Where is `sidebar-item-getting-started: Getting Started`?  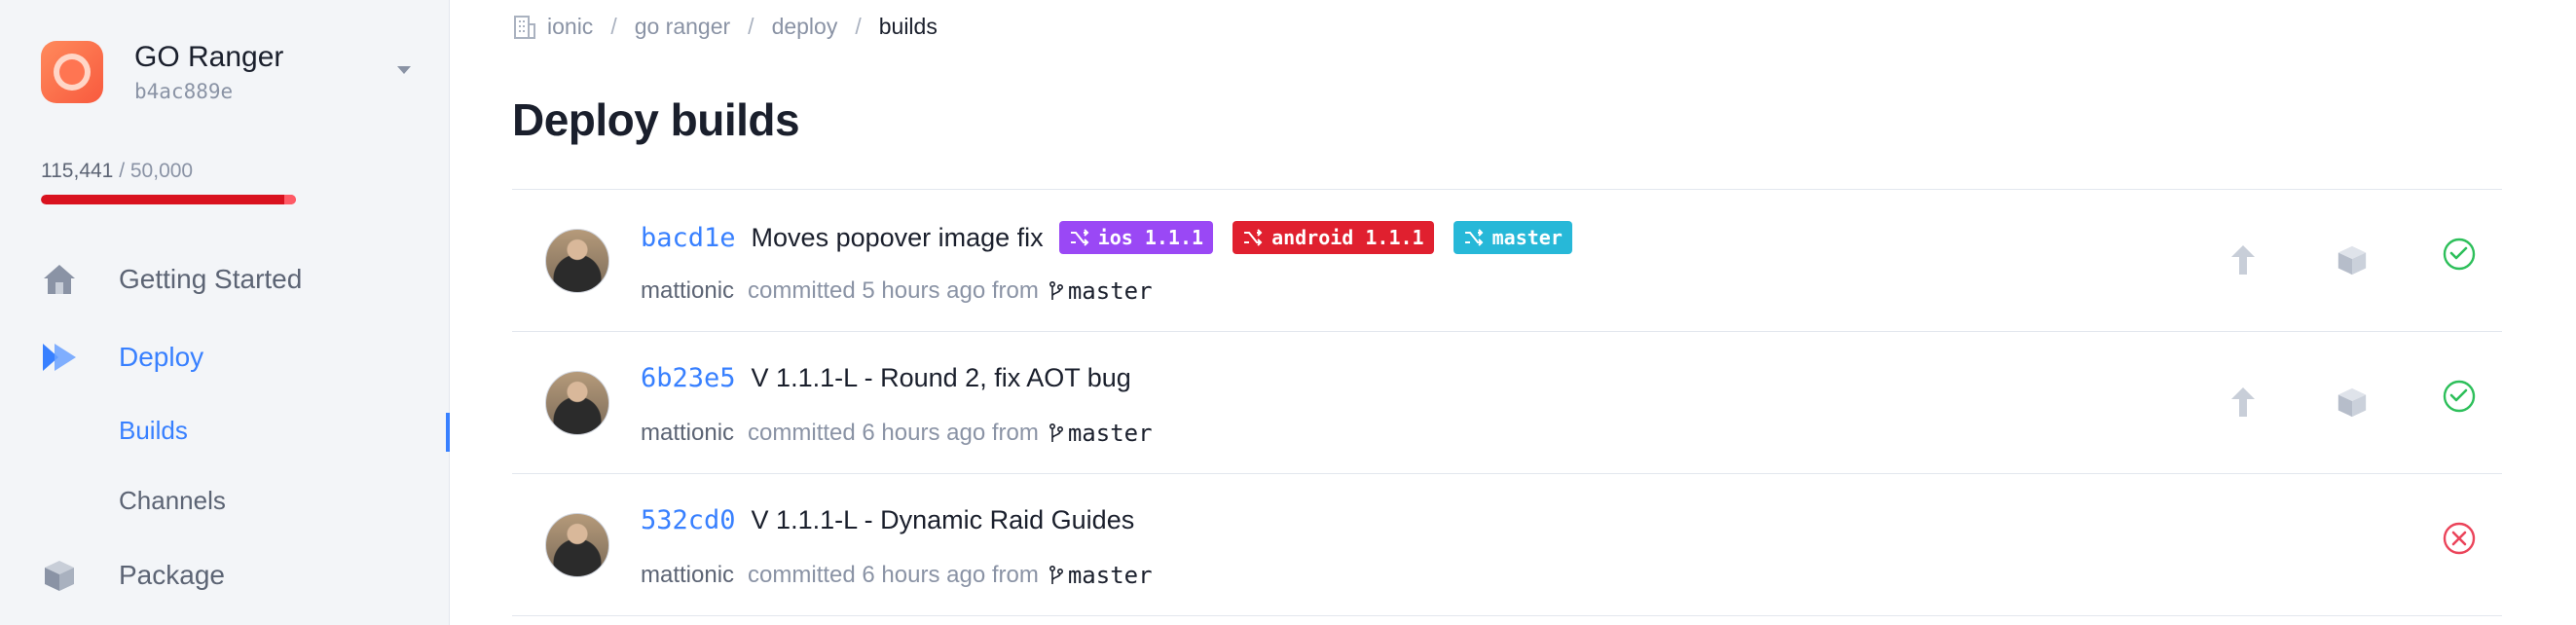 sidebar-item-getting-started: Getting Started is located at coordinates (171, 279).